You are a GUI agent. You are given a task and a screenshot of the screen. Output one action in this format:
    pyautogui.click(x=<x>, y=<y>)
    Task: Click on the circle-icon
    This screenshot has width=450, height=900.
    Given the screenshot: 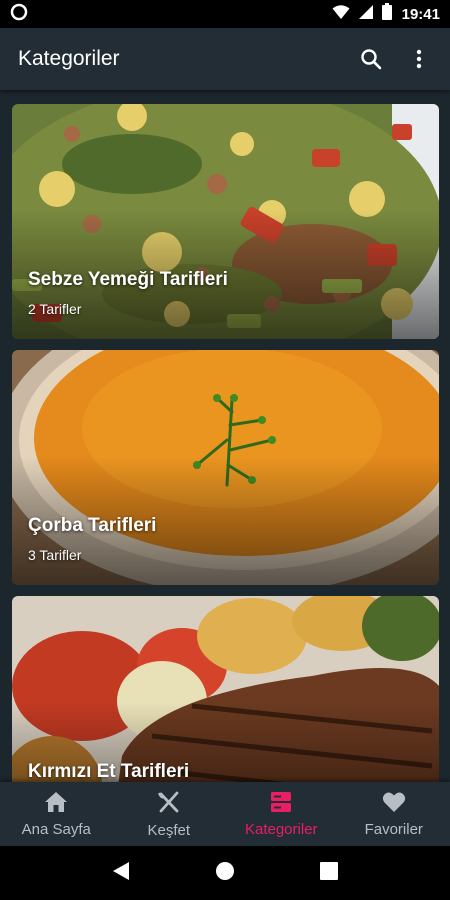 What is the action you would take?
    pyautogui.click(x=19, y=14)
    